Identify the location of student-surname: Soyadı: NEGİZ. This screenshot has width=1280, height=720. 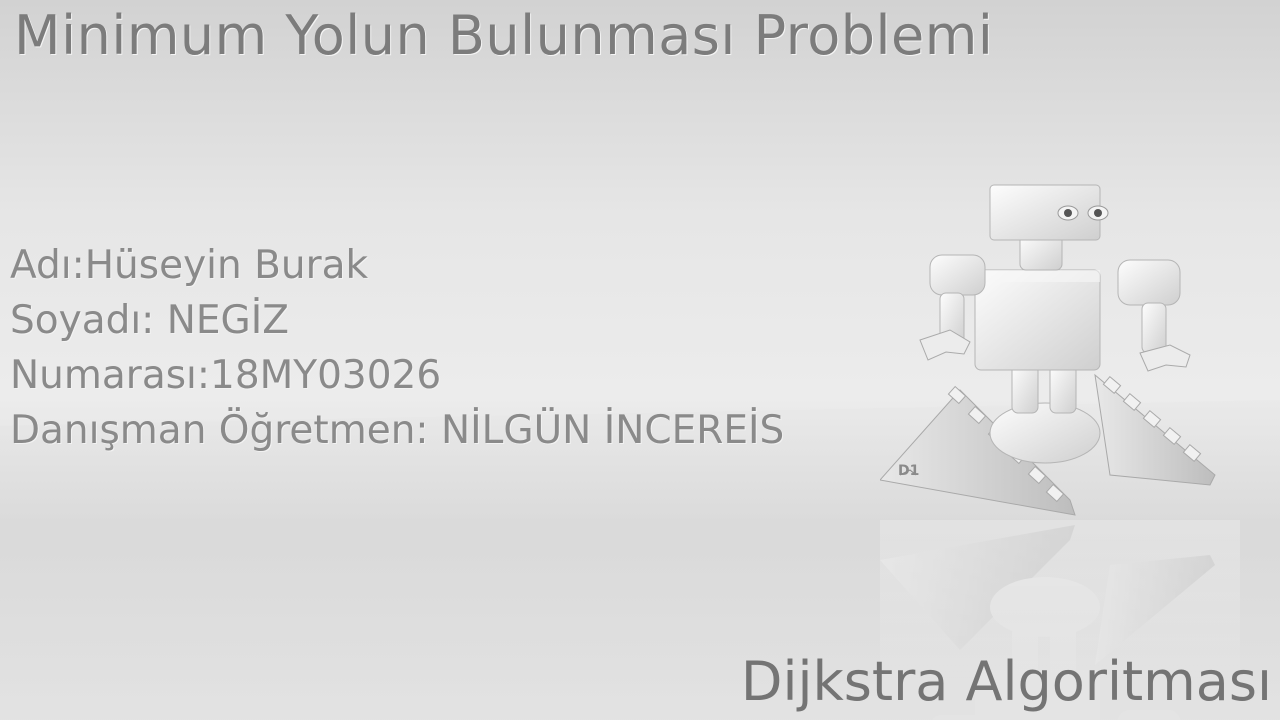
(149, 320).